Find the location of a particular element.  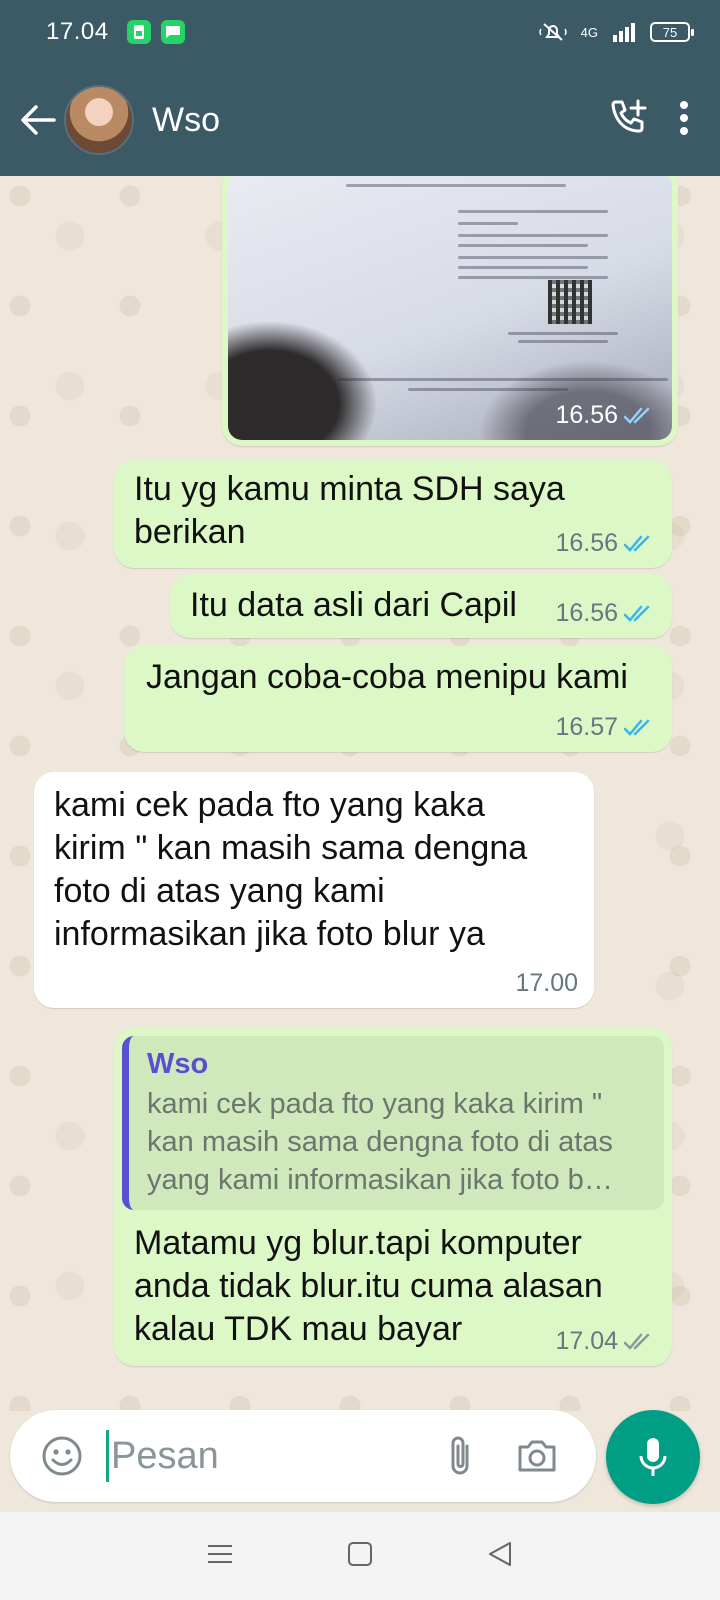

notification-icons is located at coordinates (155, 32).